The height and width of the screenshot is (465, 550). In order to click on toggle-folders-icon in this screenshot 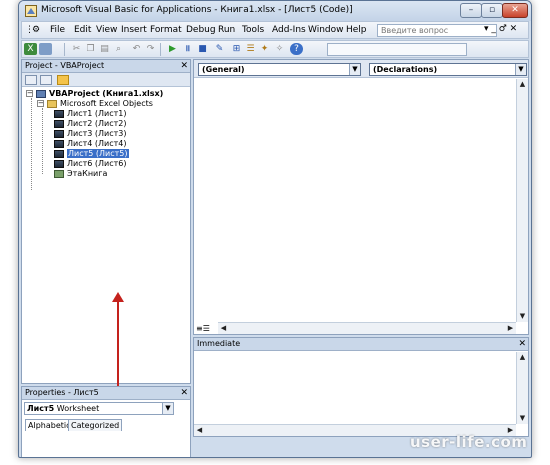, I will do `click(63, 80)`.